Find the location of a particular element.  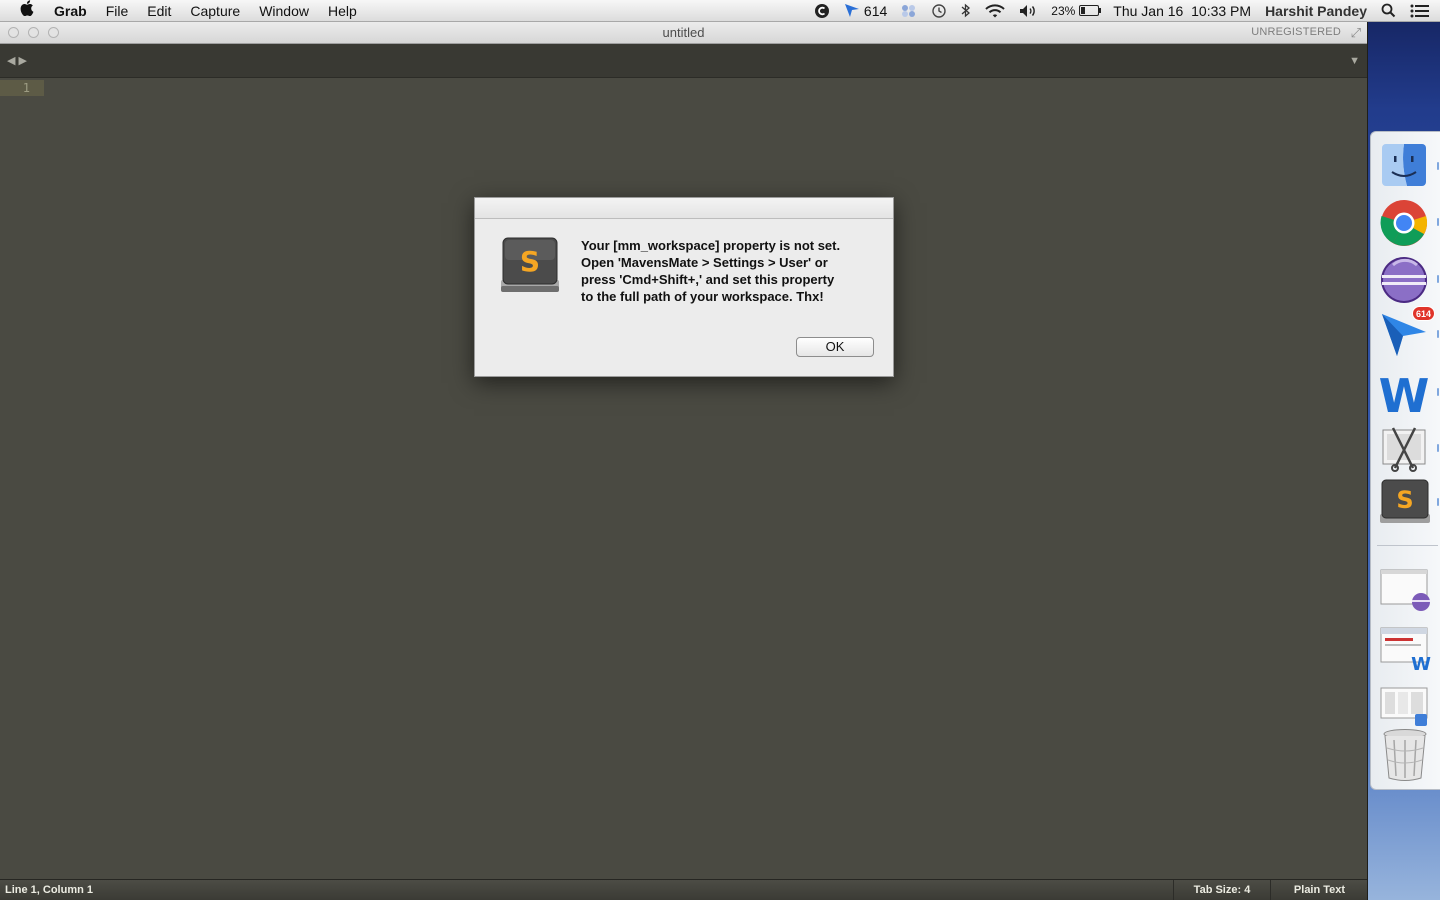

dock-minimized-finder-window is located at coordinates (1405, 706).